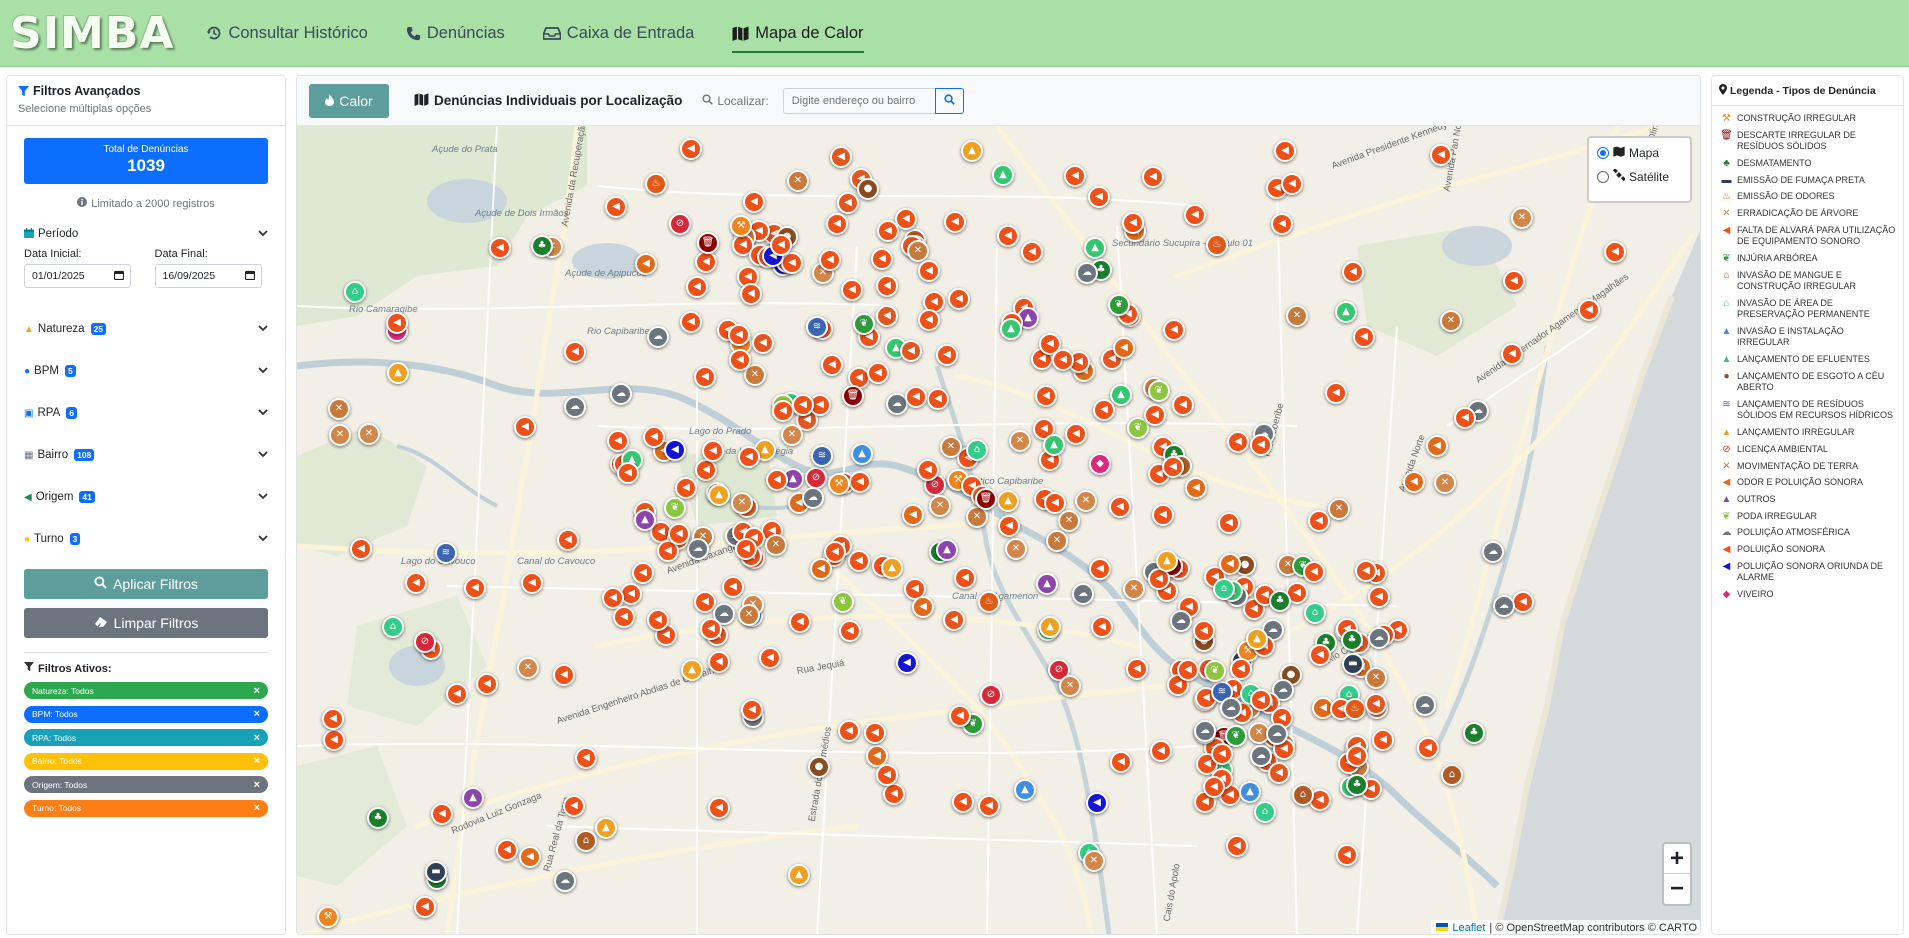 The width and height of the screenshot is (1909, 938). What do you see at coordinates (446, 553) in the screenshot?
I see `map-marker: ≋` at bounding box center [446, 553].